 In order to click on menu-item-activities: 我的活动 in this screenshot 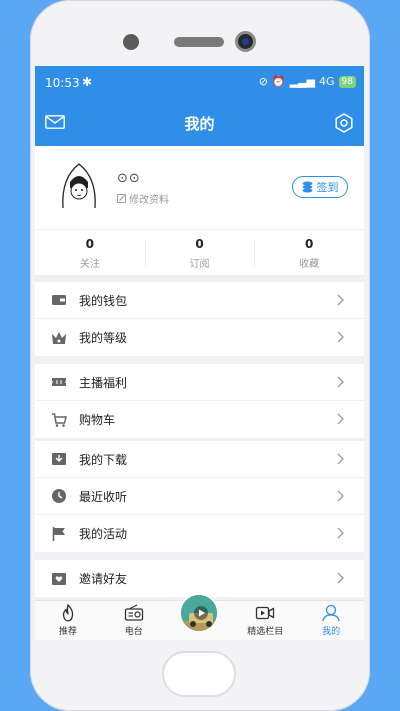, I will do `click(199, 533)`.